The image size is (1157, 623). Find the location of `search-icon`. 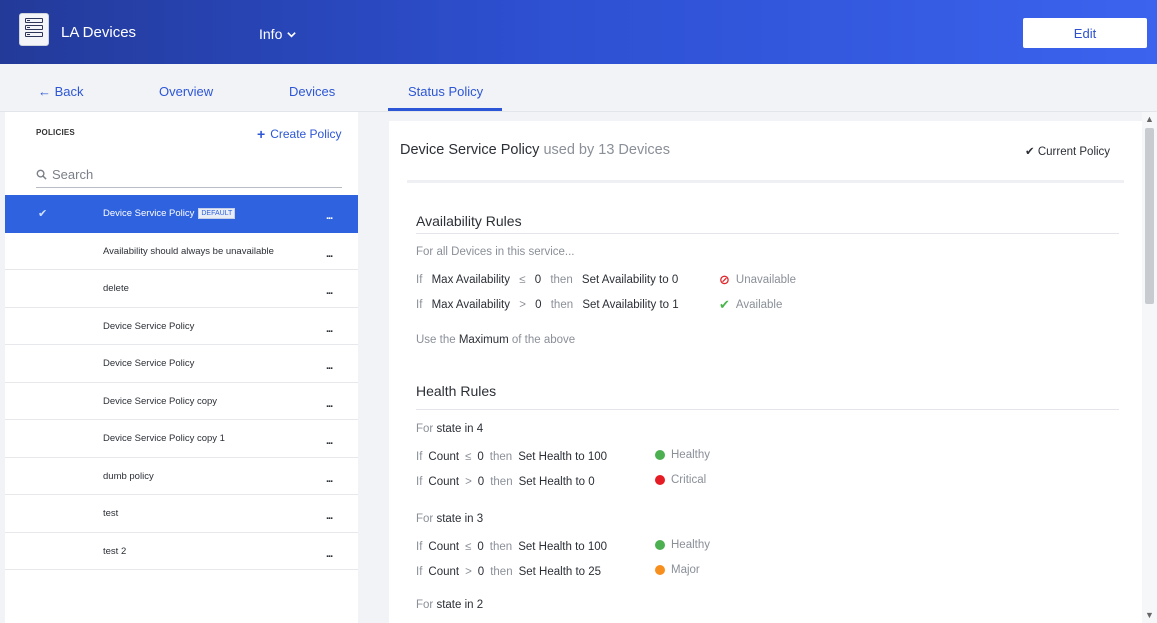

search-icon is located at coordinates (41, 174).